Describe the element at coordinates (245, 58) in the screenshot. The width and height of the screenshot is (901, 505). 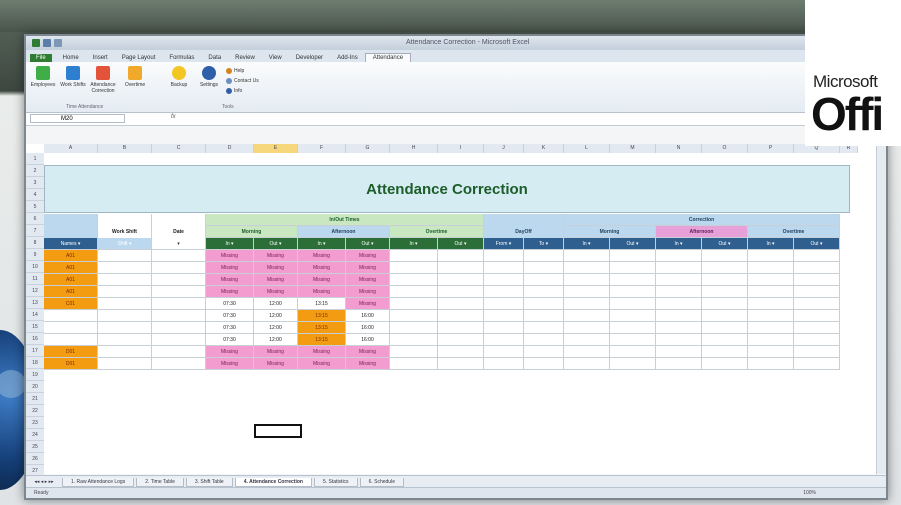
I see `tab-review: Review` at that location.